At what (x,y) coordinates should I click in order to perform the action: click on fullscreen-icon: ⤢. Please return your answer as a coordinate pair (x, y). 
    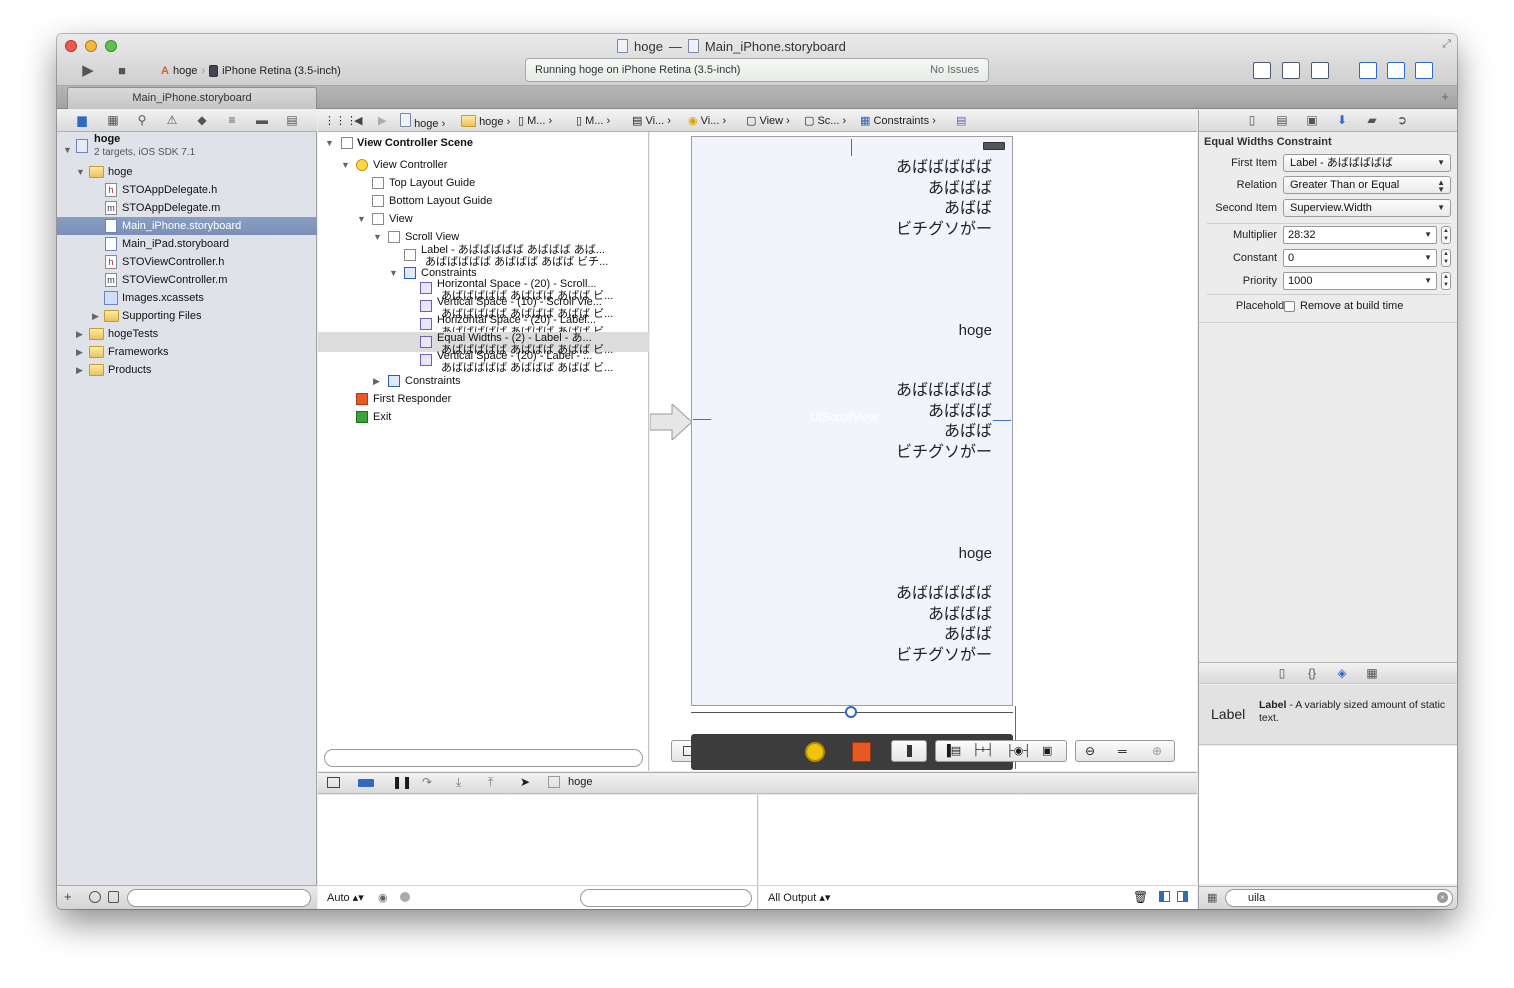
    Looking at the image, I should click on (1446, 44).